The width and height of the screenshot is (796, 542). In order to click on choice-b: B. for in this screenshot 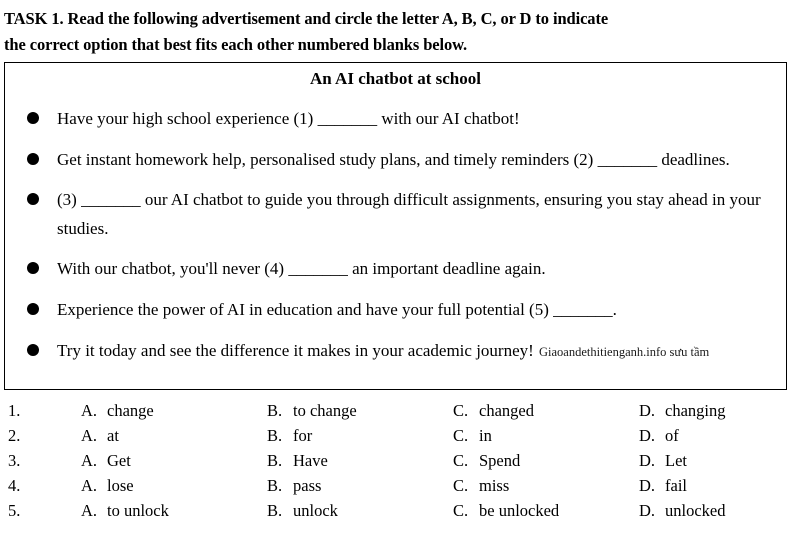, I will do `click(360, 435)`.